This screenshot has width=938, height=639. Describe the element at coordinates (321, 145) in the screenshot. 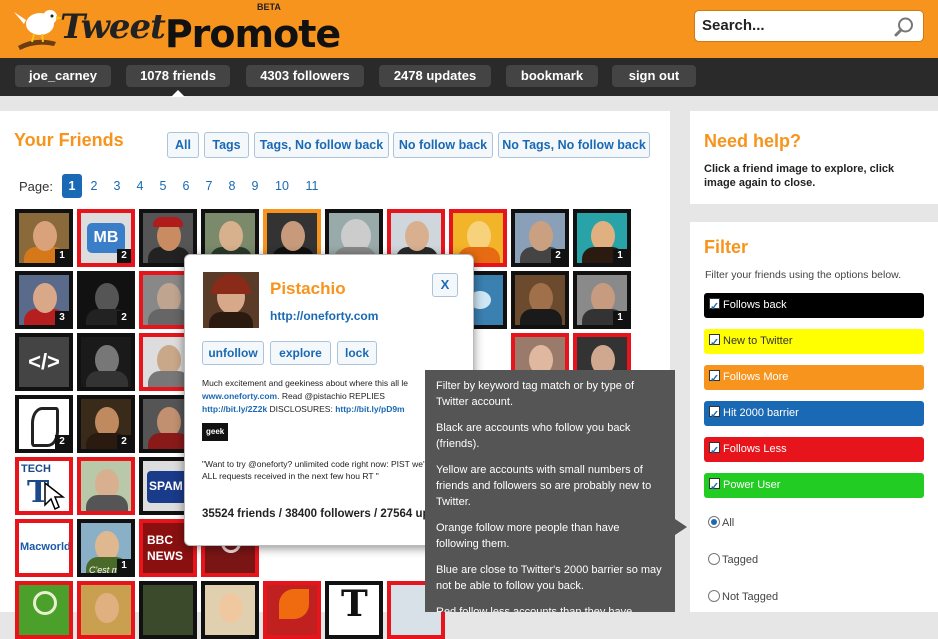

I see `filter-tags-no-follow-back-button: Tags, No follow back` at that location.